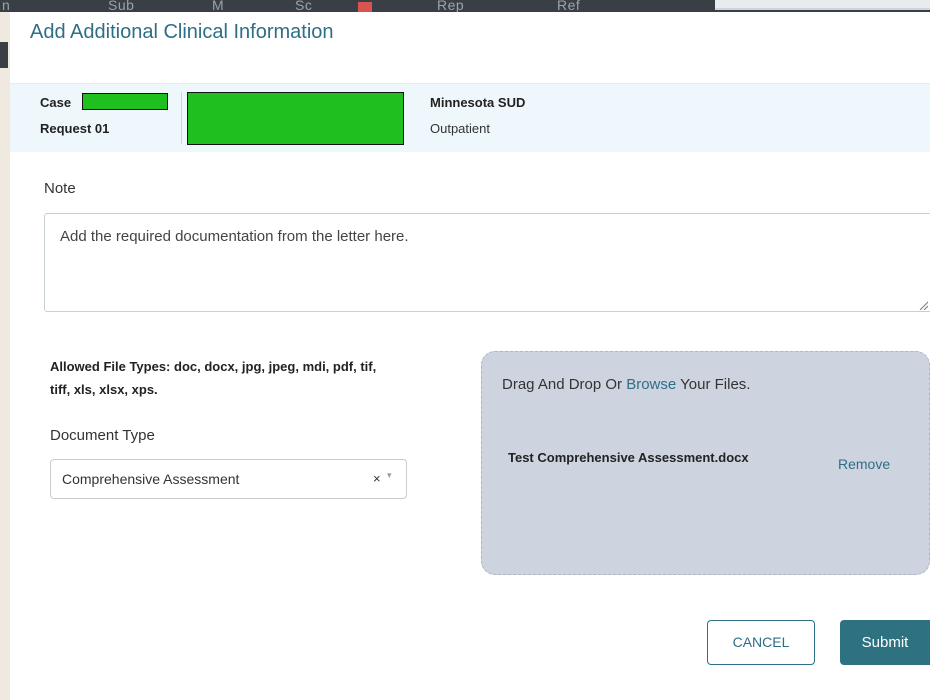 The image size is (930, 700). What do you see at coordinates (923, 305) in the screenshot?
I see `resize-grip-icon` at bounding box center [923, 305].